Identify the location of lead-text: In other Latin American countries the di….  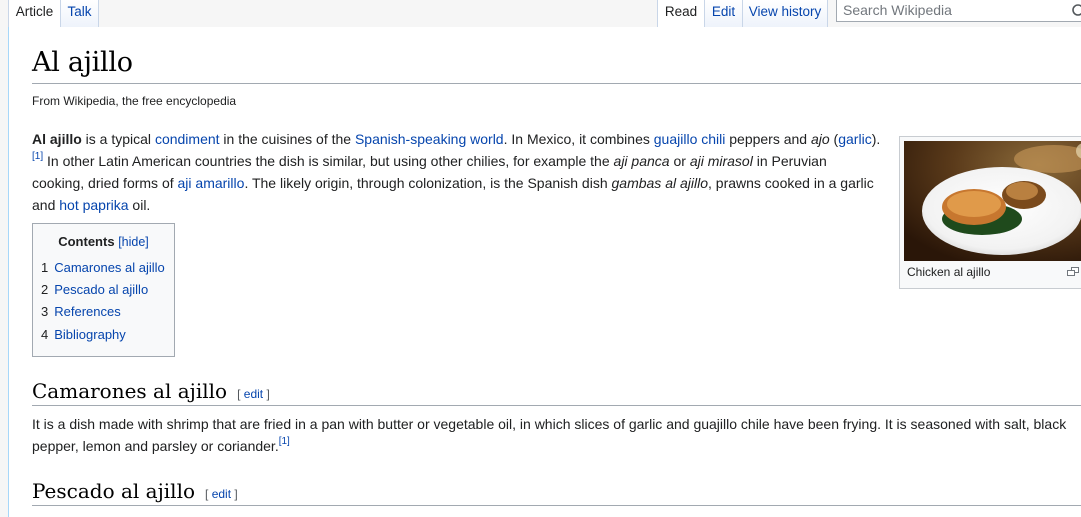
(328, 161).